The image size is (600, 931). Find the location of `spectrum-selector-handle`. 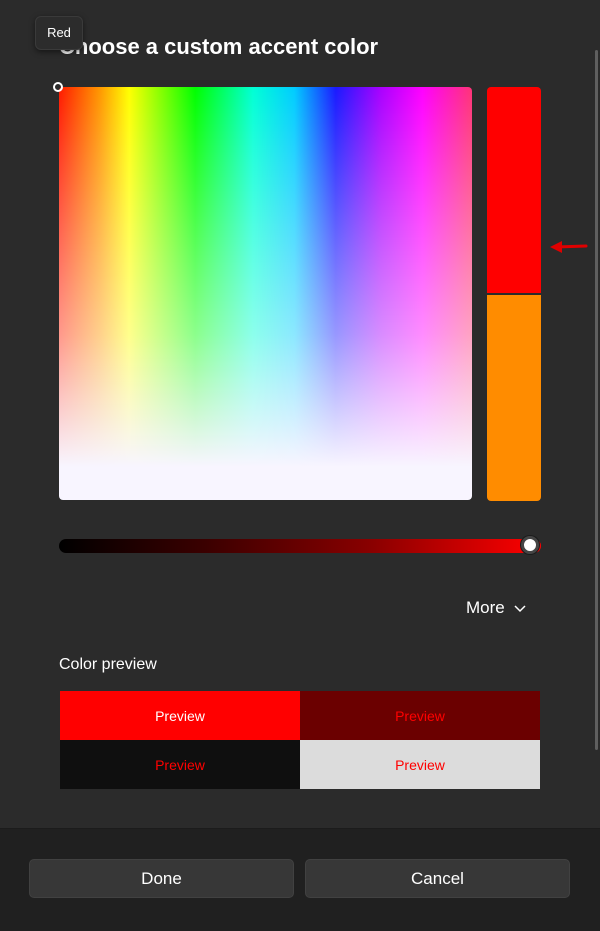

spectrum-selector-handle is located at coordinates (58, 87).